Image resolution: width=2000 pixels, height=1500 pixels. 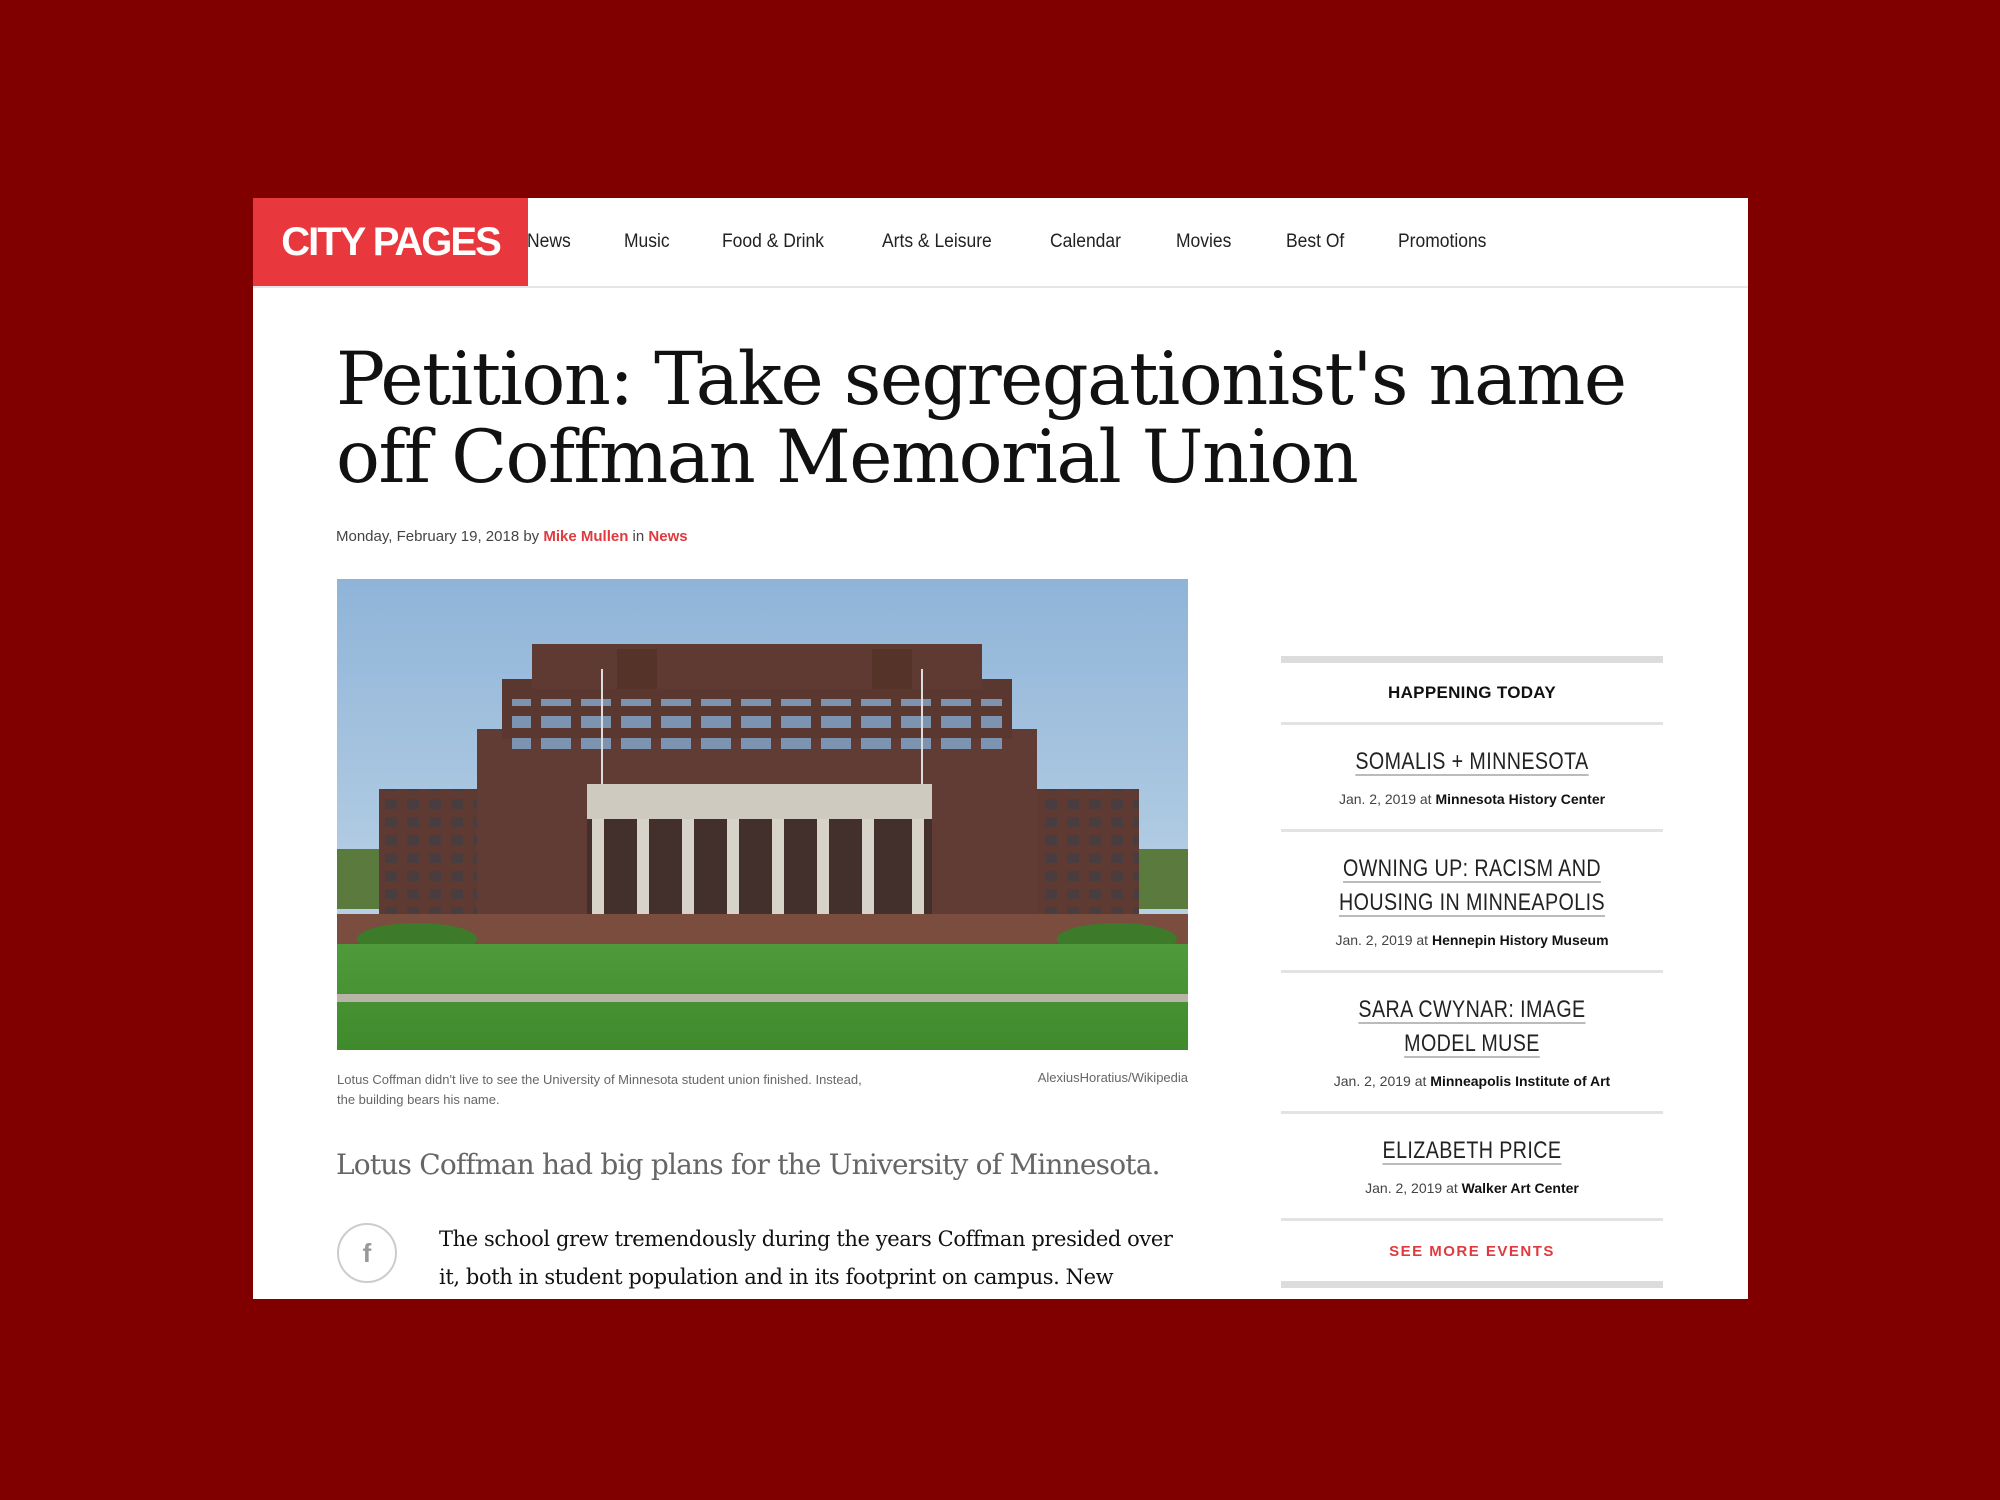 What do you see at coordinates (1472, 1151) in the screenshot?
I see `event-title-link: ELIZABETH PRICE` at bounding box center [1472, 1151].